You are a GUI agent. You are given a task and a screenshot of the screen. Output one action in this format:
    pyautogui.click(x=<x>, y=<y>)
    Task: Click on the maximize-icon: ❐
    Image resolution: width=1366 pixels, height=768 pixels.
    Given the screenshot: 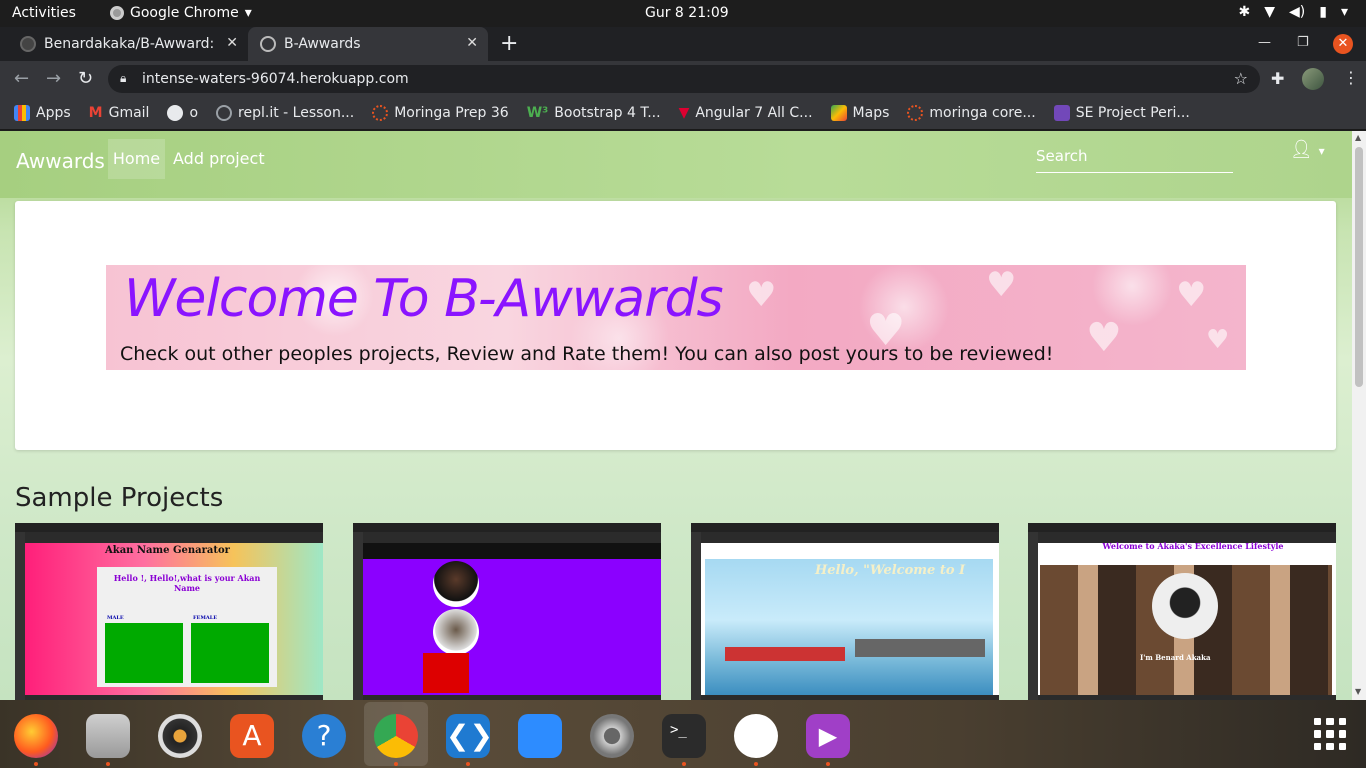 What is the action you would take?
    pyautogui.click(x=1303, y=42)
    